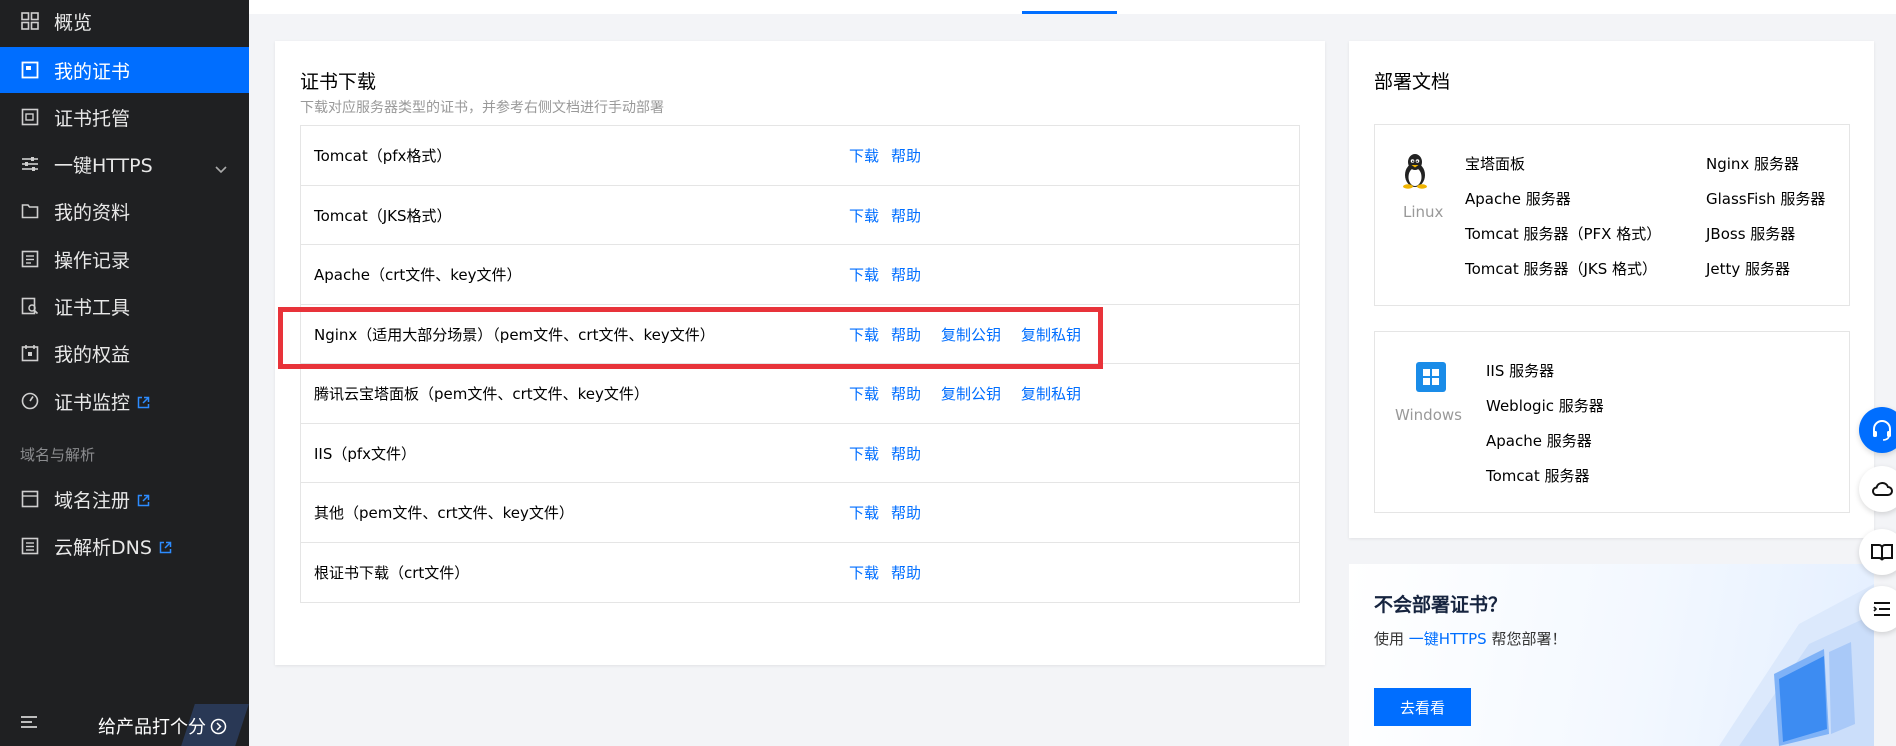  I want to click on go-check-button: 去看看, so click(1422, 707).